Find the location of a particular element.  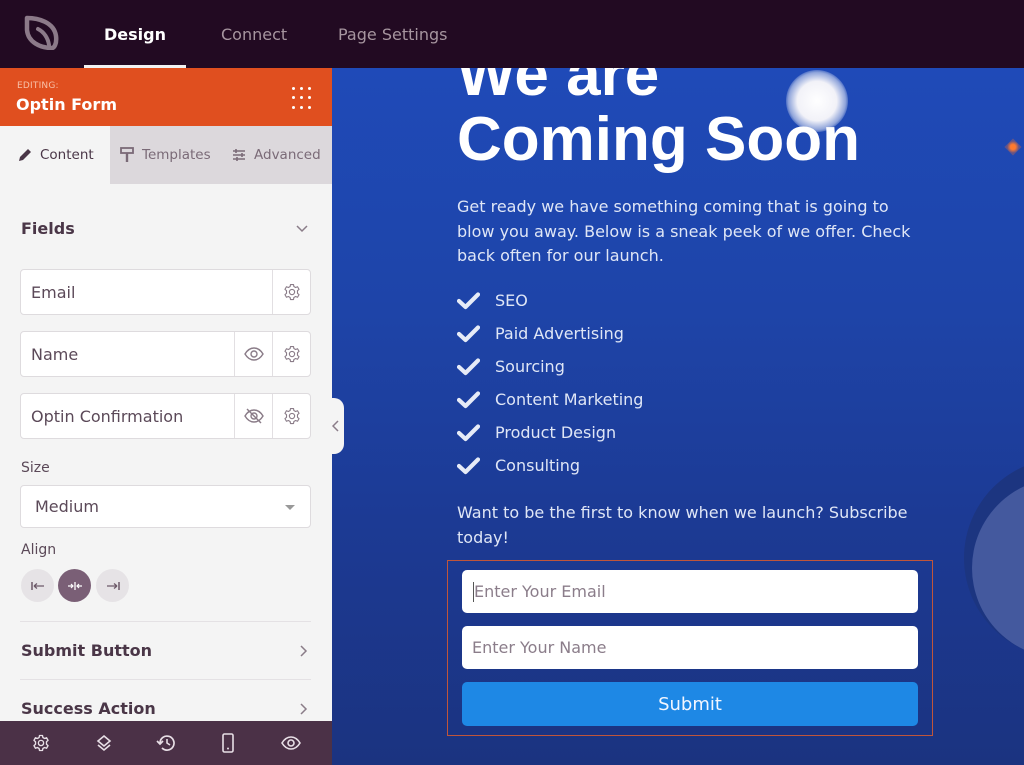

align-left-button is located at coordinates (37, 585).